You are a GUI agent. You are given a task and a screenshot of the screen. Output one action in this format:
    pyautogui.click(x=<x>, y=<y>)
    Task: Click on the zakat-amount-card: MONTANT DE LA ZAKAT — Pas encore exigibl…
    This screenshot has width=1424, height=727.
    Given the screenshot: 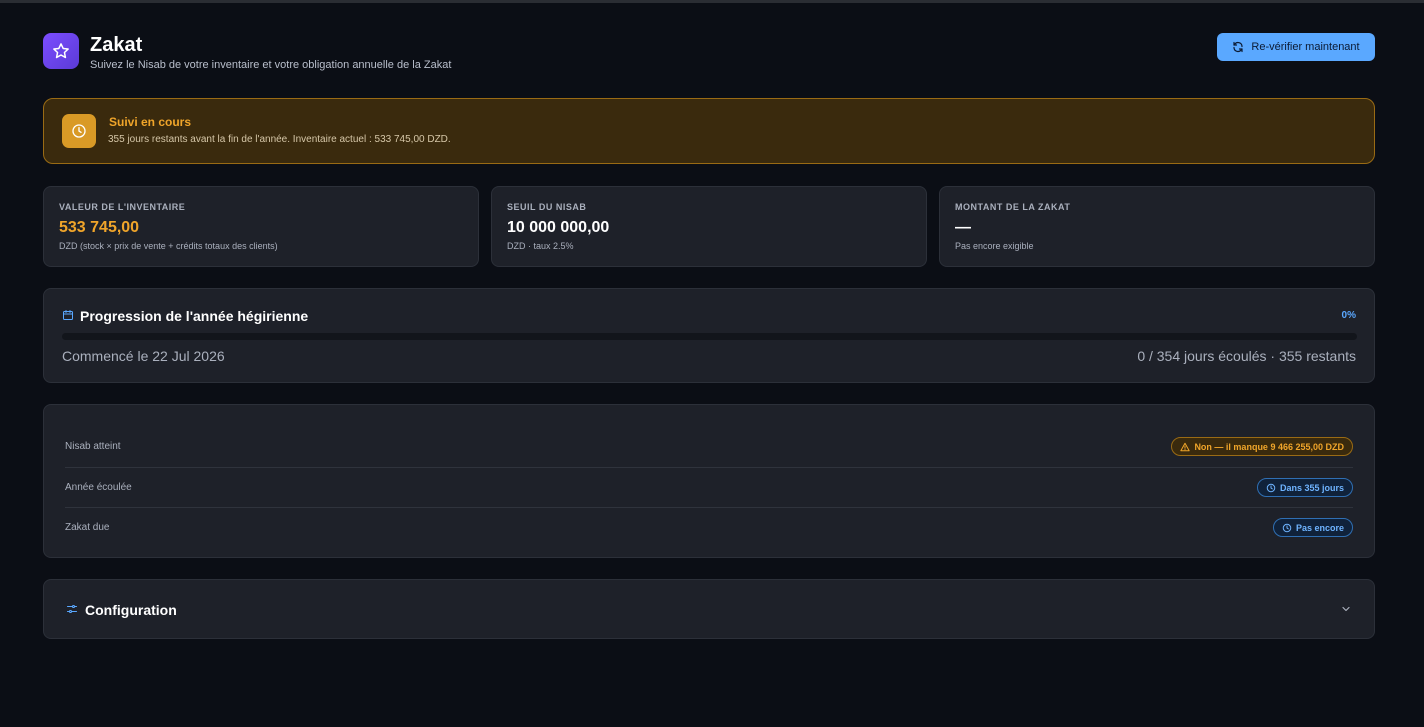 What is the action you would take?
    pyautogui.click(x=1157, y=226)
    